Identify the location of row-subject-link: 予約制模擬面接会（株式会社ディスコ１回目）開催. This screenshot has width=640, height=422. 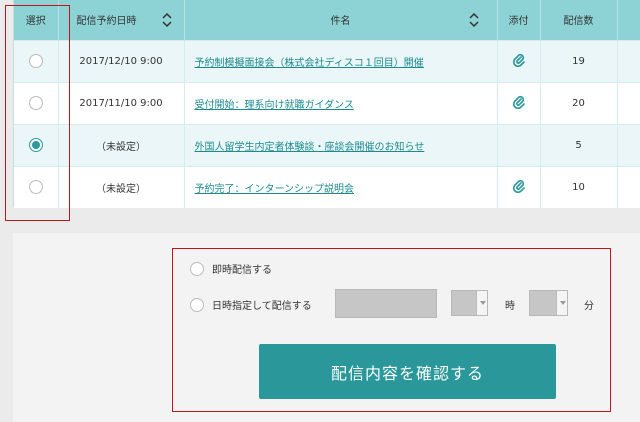
(309, 63).